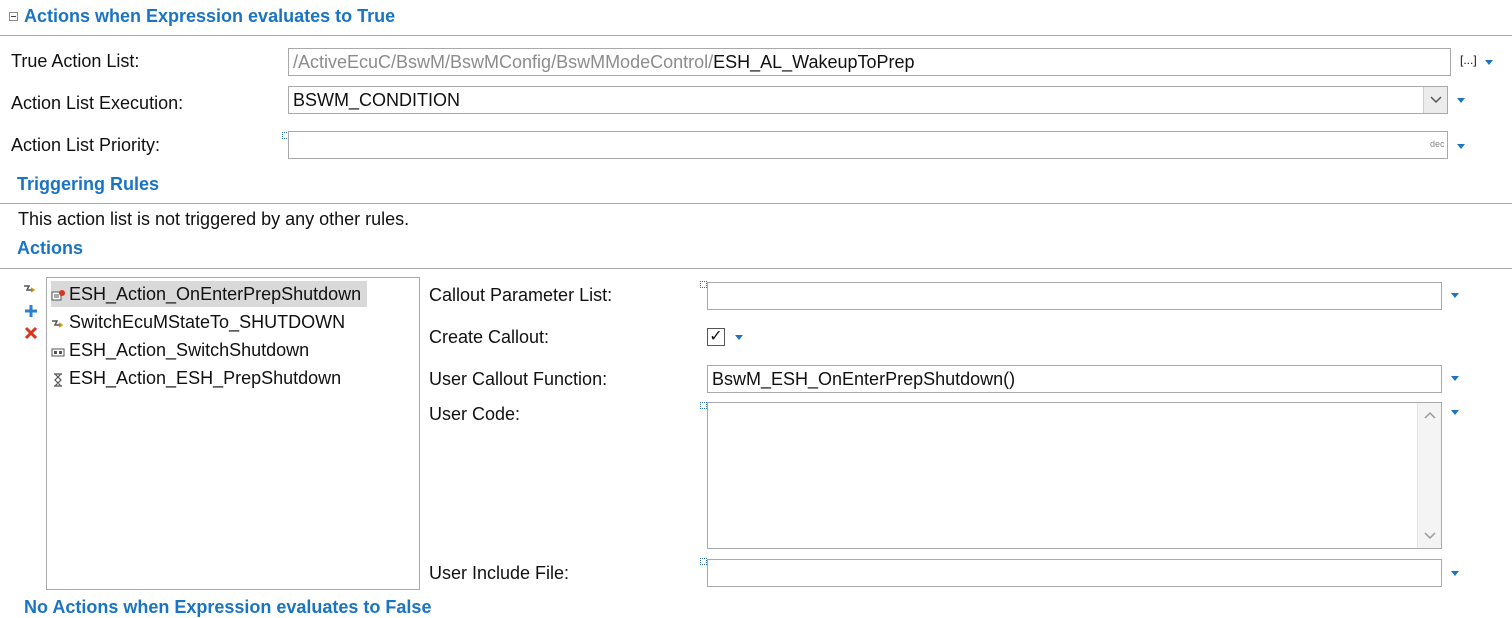 The width and height of the screenshot is (1512, 618). What do you see at coordinates (50, 248) in the screenshot?
I see `actions-title: Actions` at bounding box center [50, 248].